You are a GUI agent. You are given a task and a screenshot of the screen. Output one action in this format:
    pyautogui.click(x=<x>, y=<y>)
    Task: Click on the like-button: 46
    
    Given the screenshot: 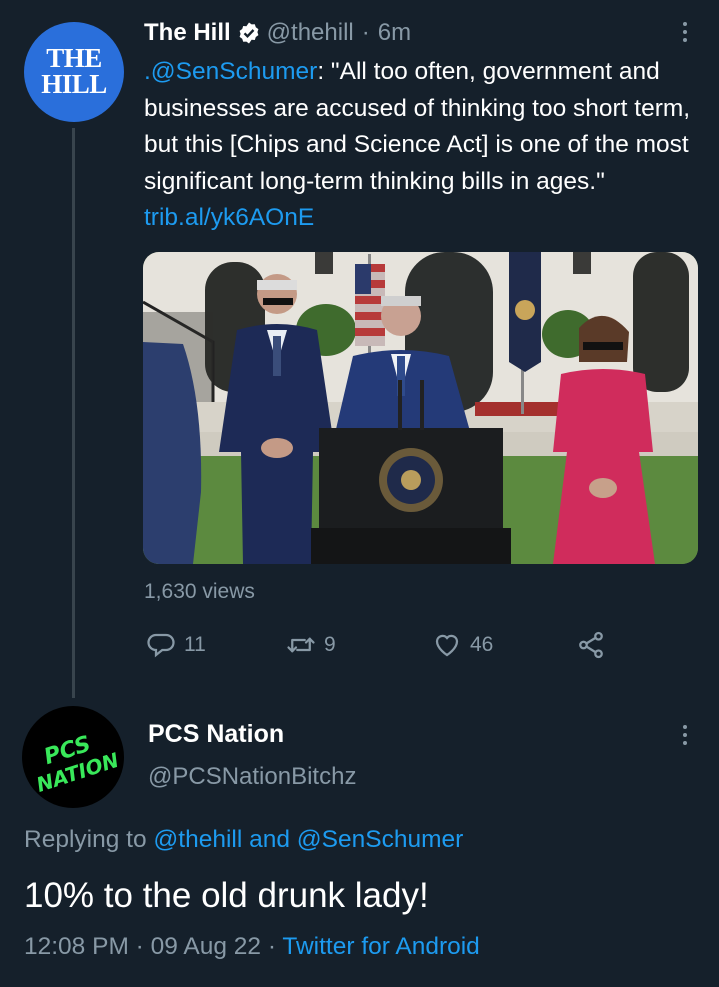 What is the action you would take?
    pyautogui.click(x=462, y=645)
    